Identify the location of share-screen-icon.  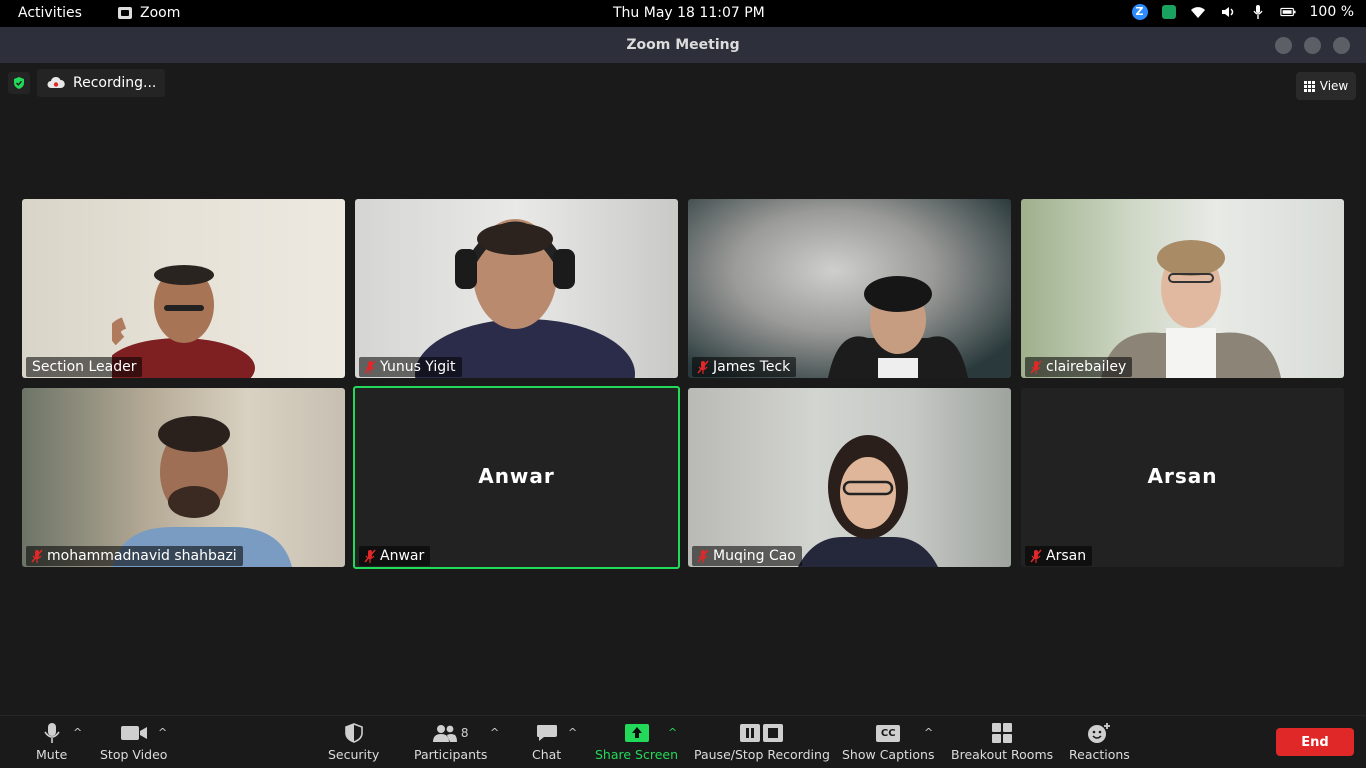
(636, 733).